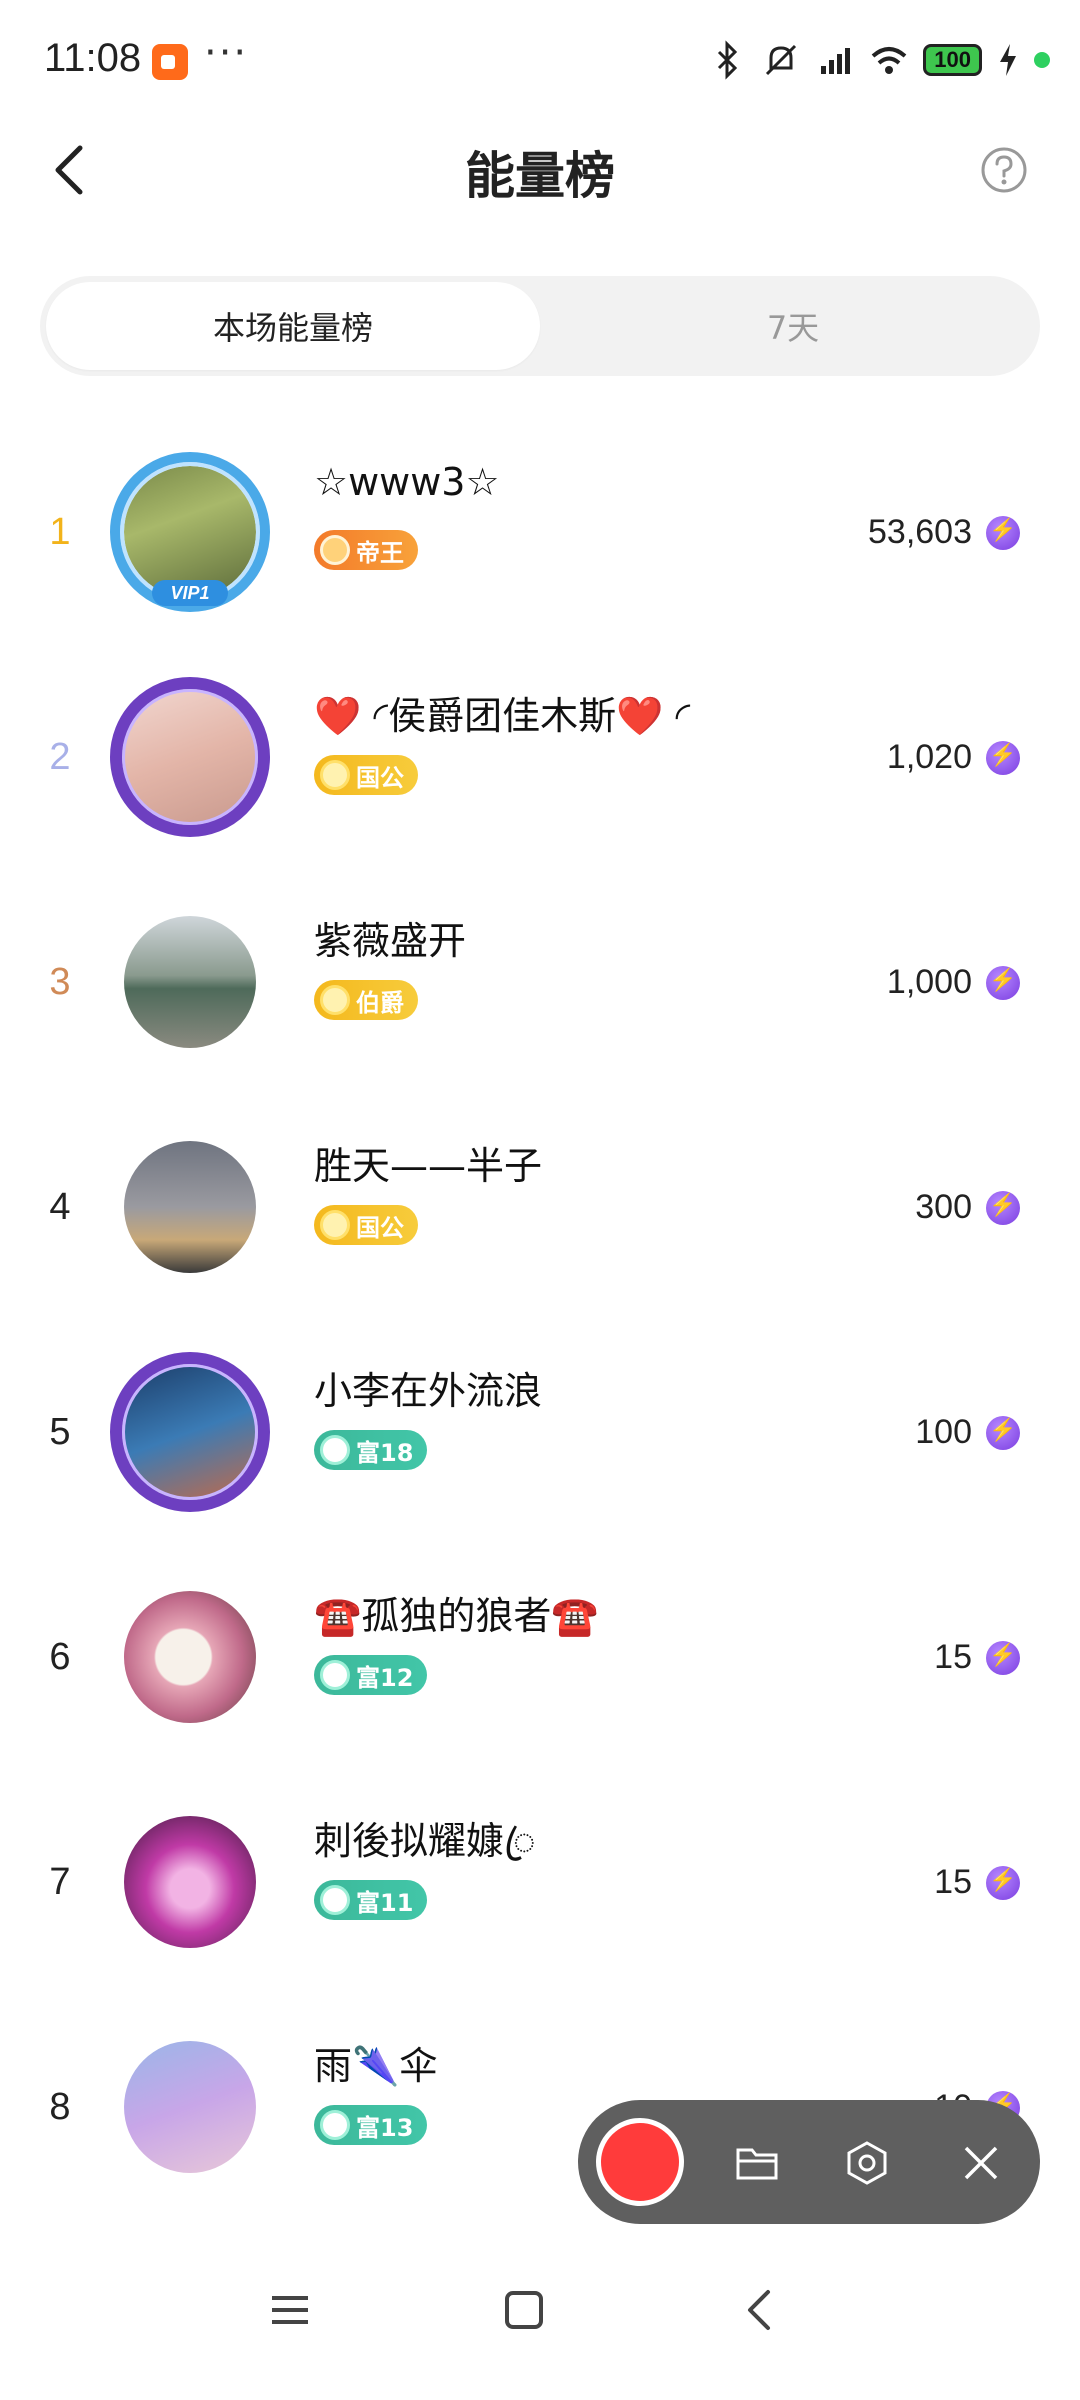 The image size is (1080, 2400). Describe the element at coordinates (390, 941) in the screenshot. I see `user-name: 紫薇盛开` at that location.